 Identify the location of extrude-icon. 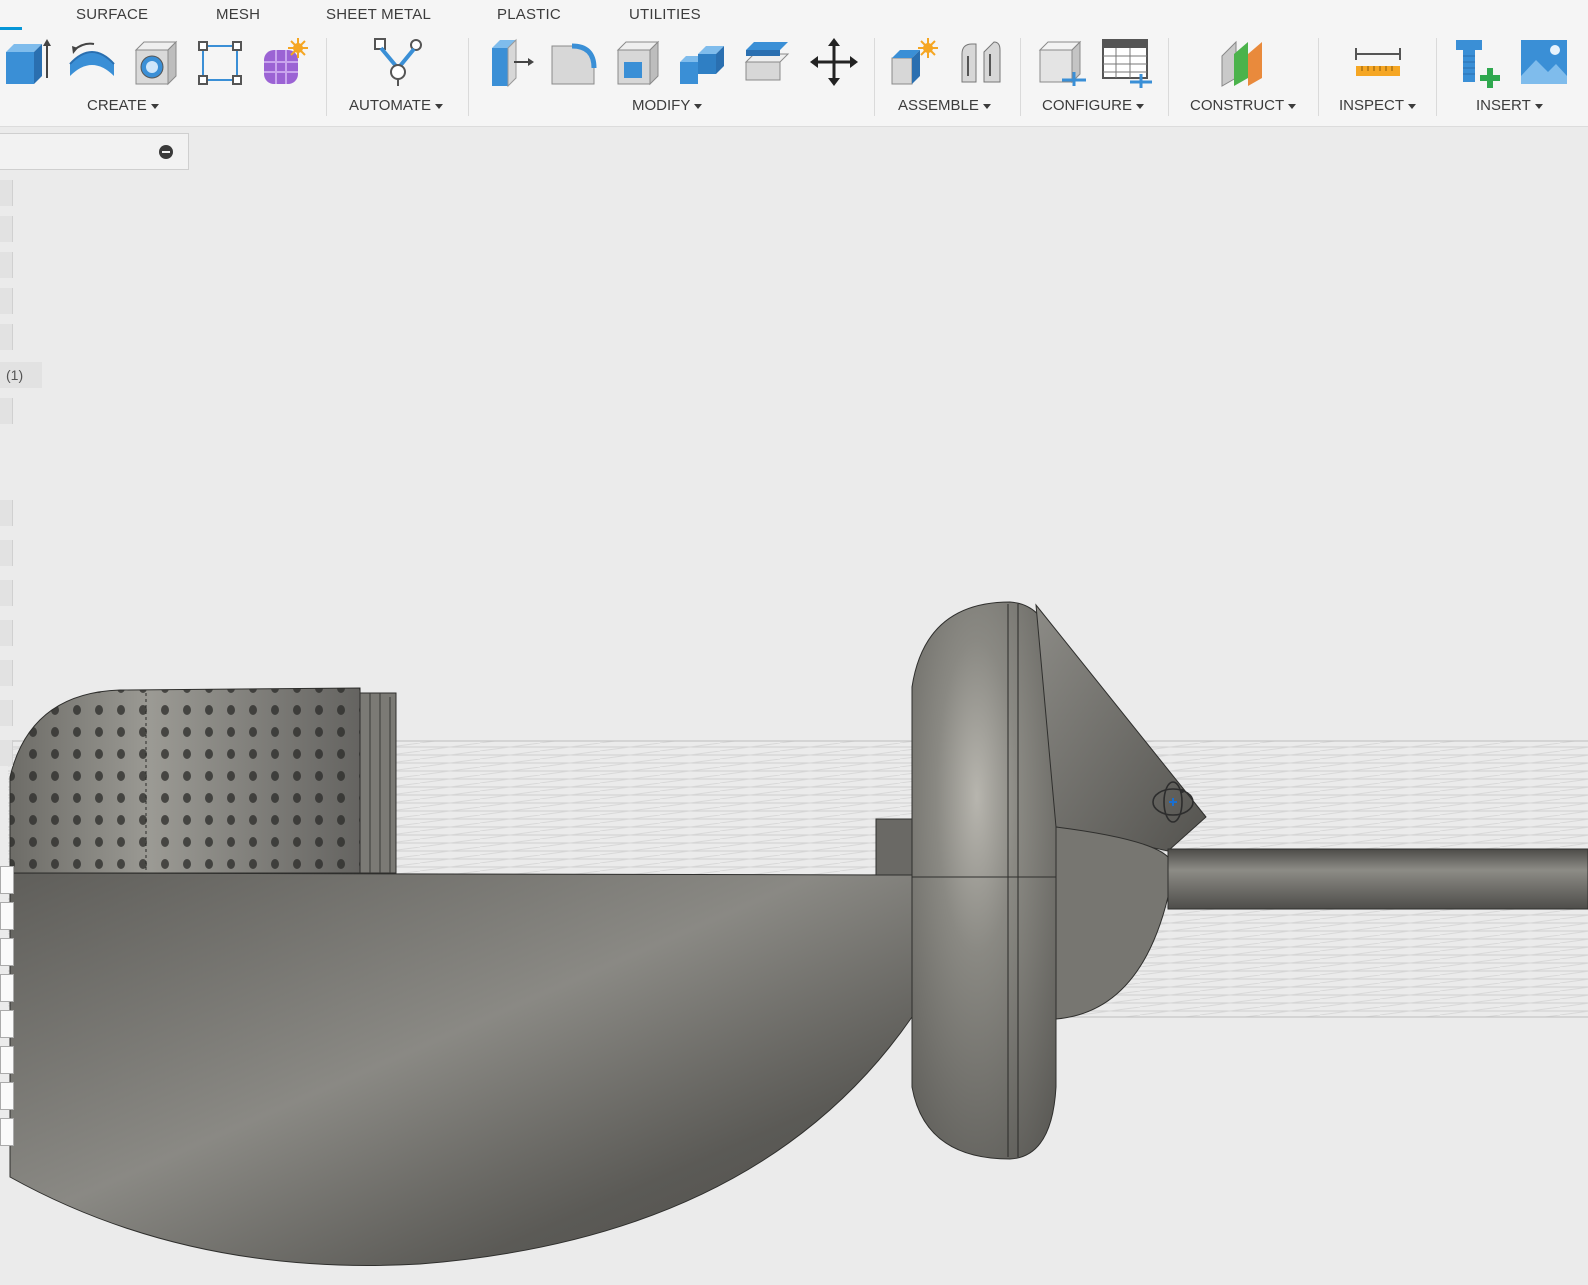
(26, 62).